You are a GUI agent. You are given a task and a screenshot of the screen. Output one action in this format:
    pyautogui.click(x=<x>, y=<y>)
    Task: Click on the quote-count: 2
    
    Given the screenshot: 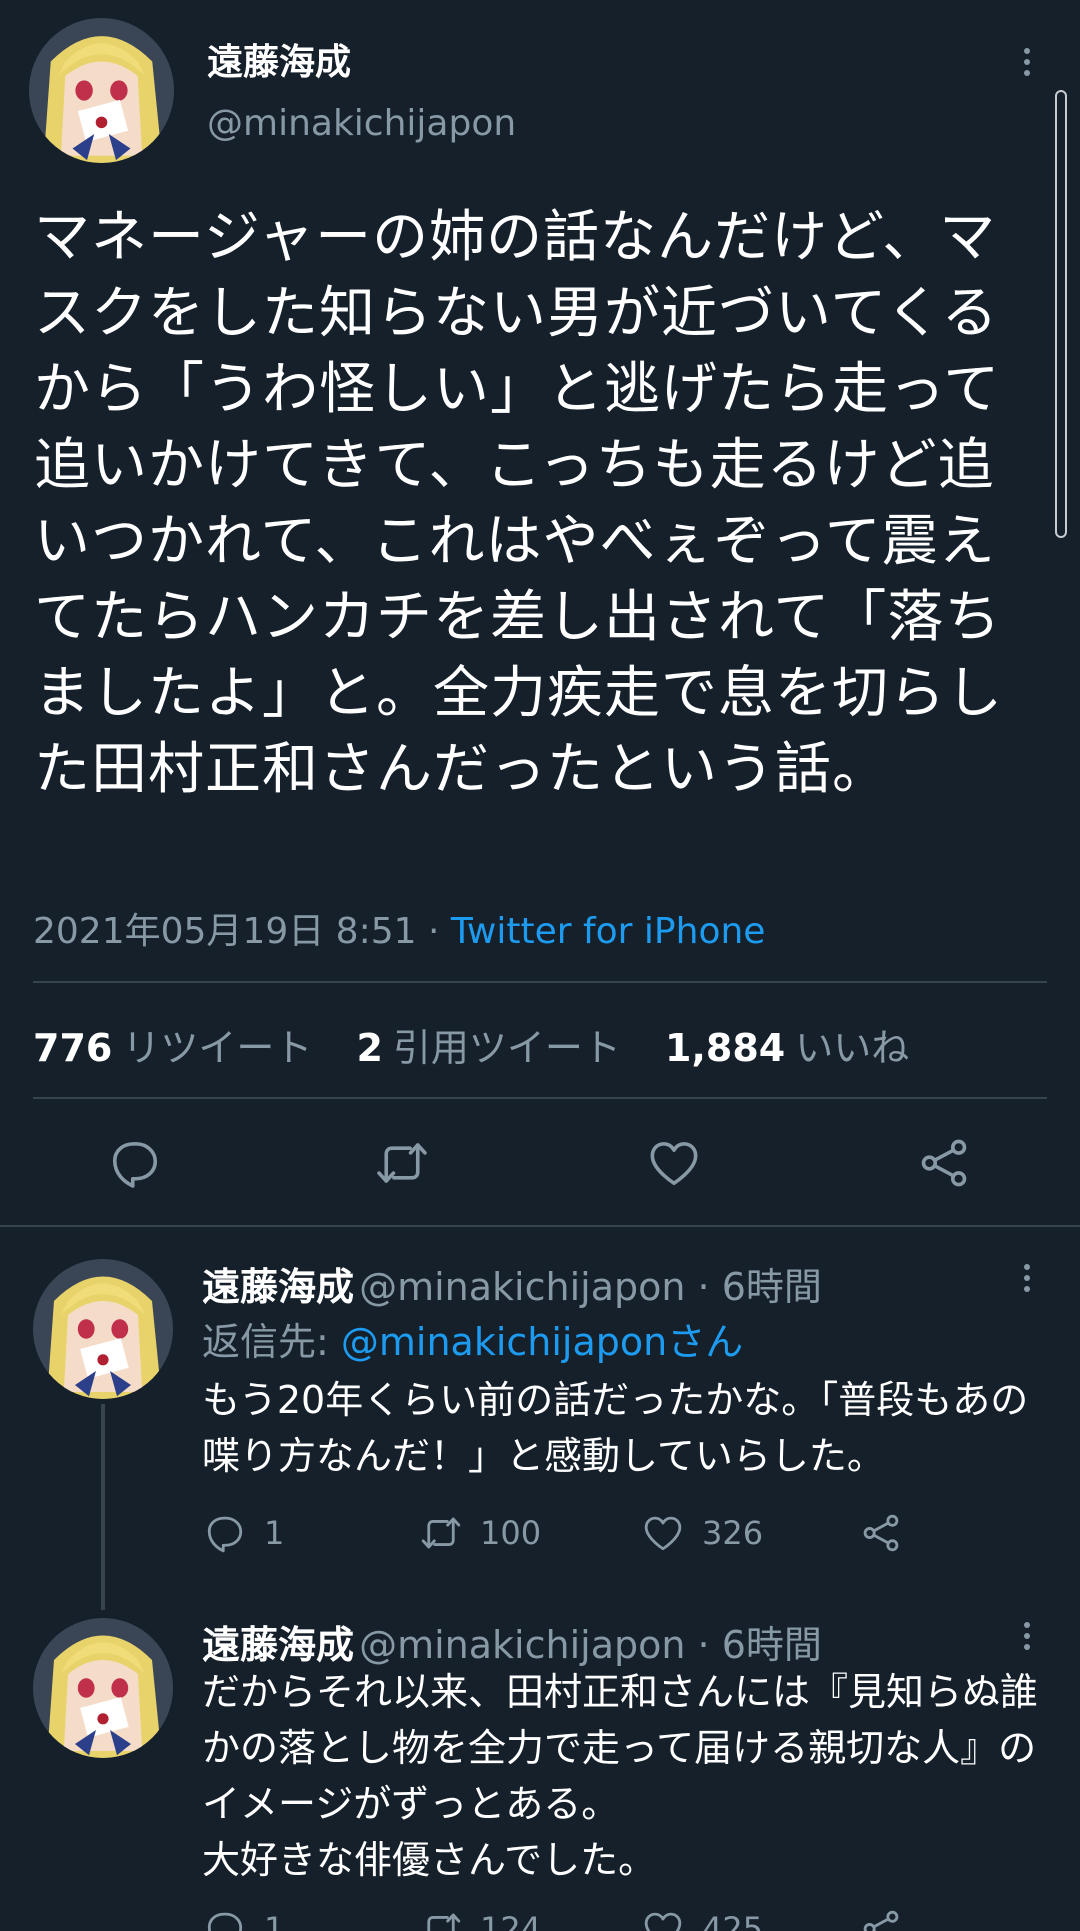 What is the action you would take?
    pyautogui.click(x=369, y=1048)
    